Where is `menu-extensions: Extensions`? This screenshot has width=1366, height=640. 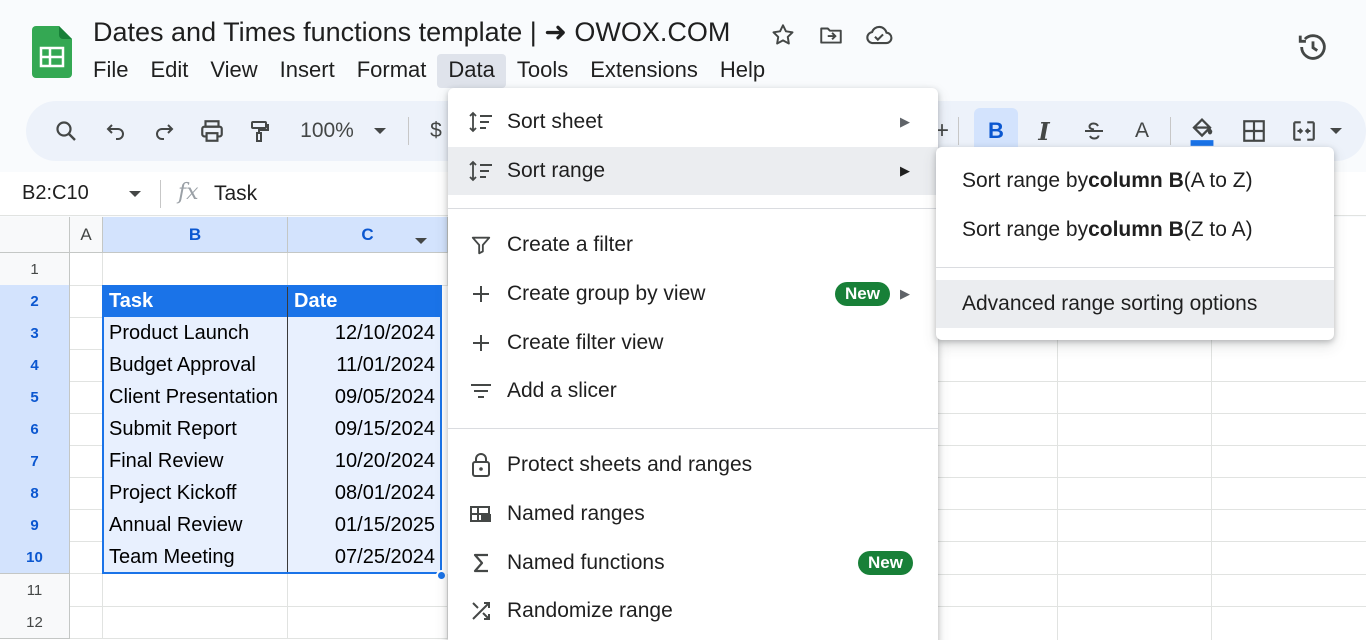 menu-extensions: Extensions is located at coordinates (644, 71).